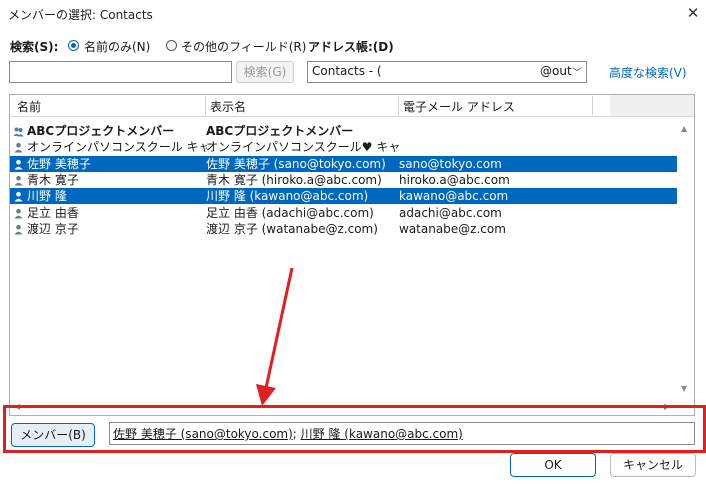 The image size is (706, 484). Describe the element at coordinates (459, 106) in the screenshot. I see `column-header-email: 電子メール アドレス` at that location.